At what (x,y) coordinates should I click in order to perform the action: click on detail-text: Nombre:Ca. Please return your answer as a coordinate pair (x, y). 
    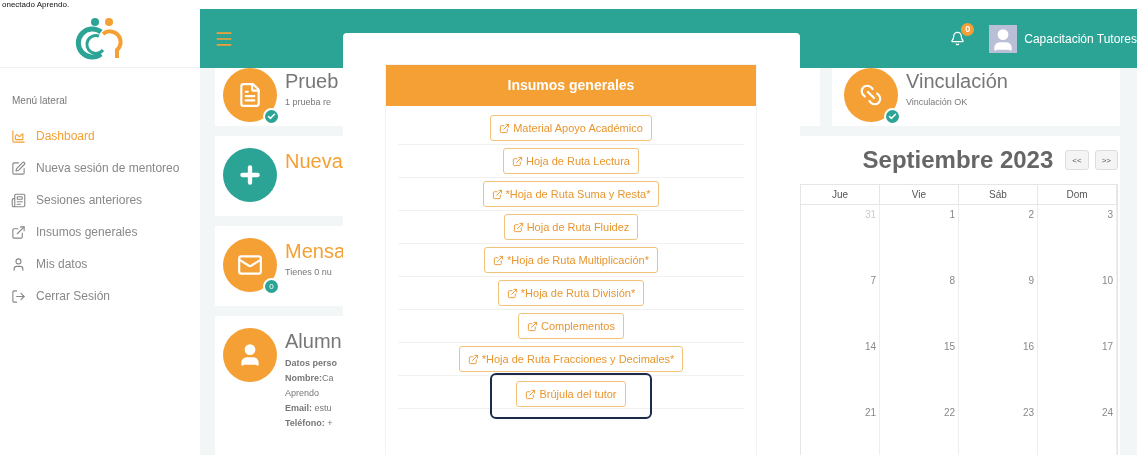
    Looking at the image, I should click on (309, 378).